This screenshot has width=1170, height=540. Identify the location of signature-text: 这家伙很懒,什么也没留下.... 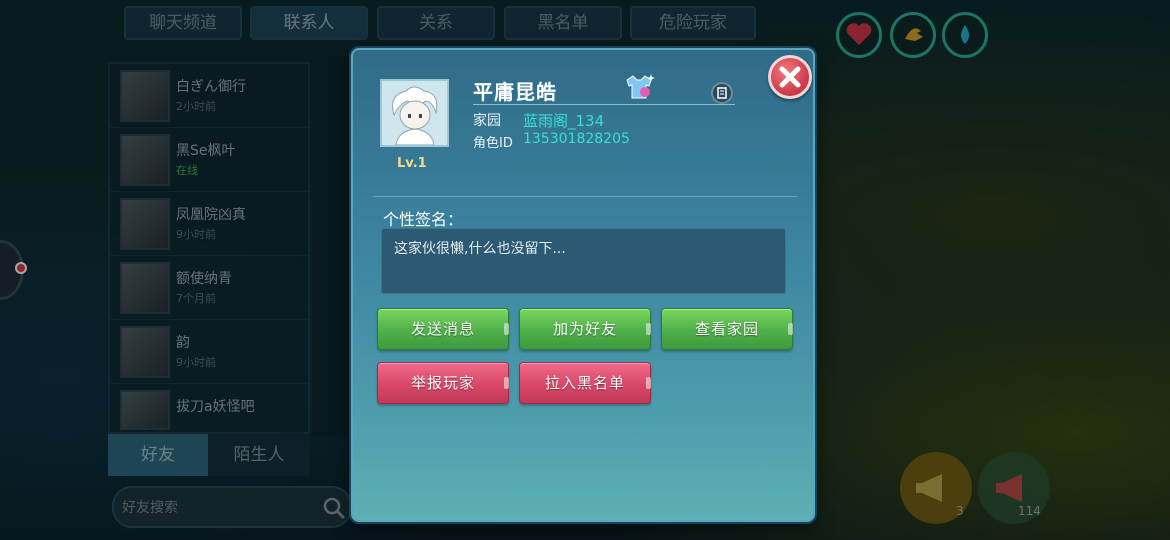
(480, 249).